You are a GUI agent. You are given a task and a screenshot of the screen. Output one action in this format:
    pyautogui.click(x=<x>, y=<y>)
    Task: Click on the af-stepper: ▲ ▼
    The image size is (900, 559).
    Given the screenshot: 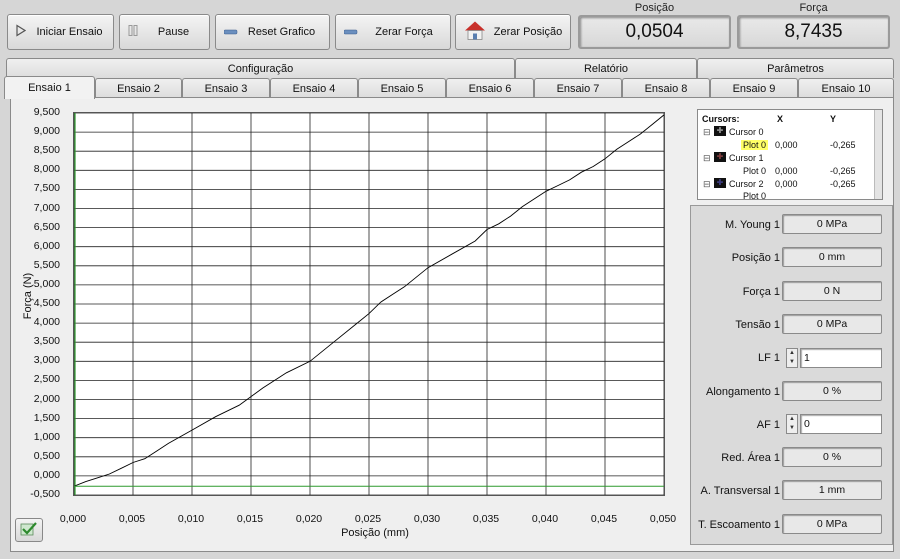 What is the action you would take?
    pyautogui.click(x=792, y=424)
    